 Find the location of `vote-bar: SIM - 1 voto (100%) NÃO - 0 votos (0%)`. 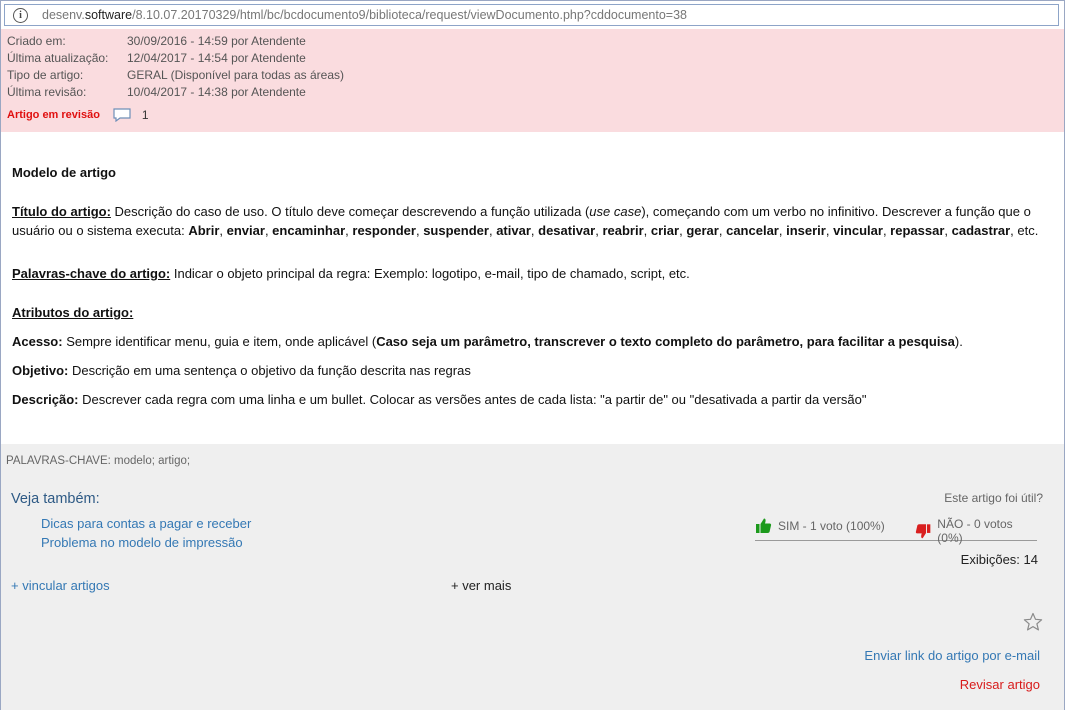

vote-bar: SIM - 1 voto (100%) NÃO - 0 votos (0%) is located at coordinates (896, 531).